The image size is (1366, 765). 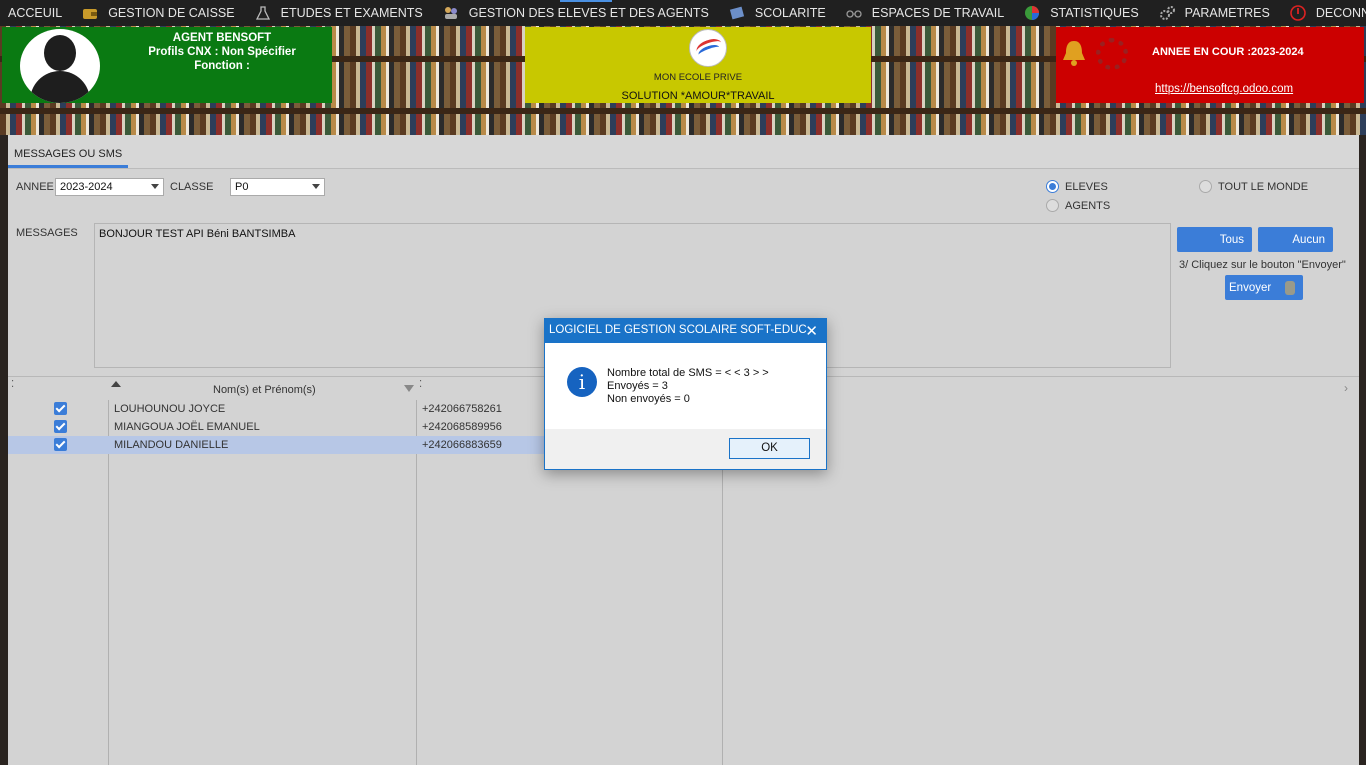 I want to click on website-link: https://bensoftcg.odoo.com, so click(x=1224, y=89).